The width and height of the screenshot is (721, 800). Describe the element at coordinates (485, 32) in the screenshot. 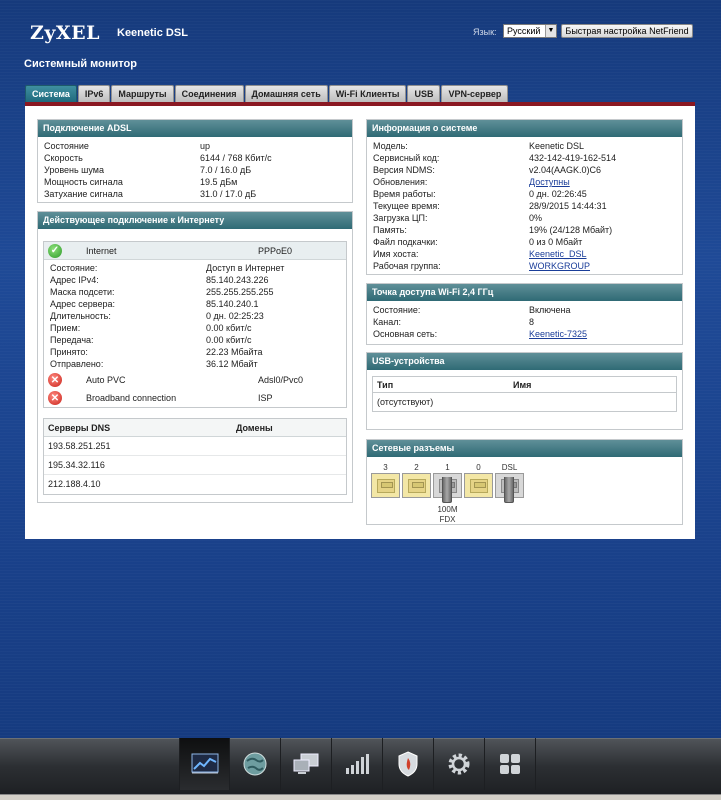

I see `language-label: Язык:` at that location.